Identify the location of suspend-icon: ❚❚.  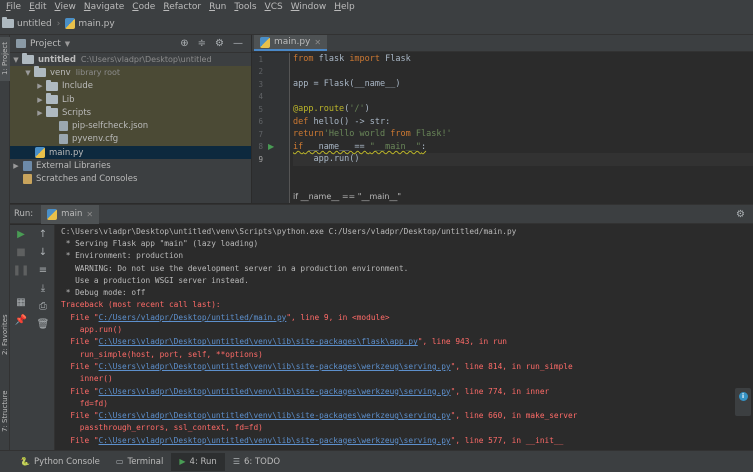
(21, 270).